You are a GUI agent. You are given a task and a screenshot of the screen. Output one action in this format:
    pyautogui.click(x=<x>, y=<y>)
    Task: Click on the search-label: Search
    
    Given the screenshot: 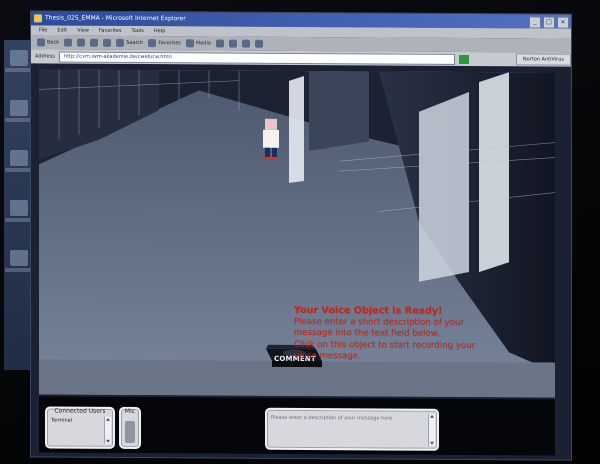 What is the action you would take?
    pyautogui.click(x=135, y=43)
    